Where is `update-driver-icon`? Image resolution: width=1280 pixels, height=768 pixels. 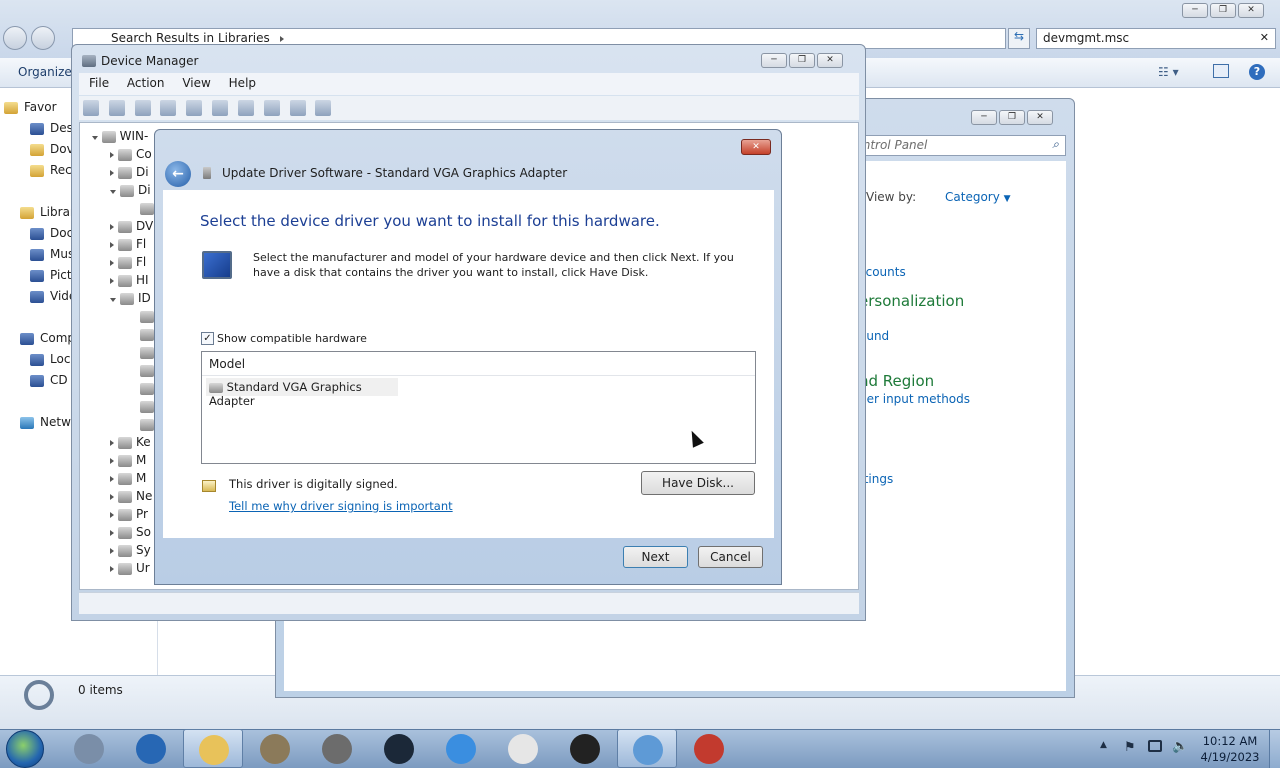 update-driver-icon is located at coordinates (271, 108).